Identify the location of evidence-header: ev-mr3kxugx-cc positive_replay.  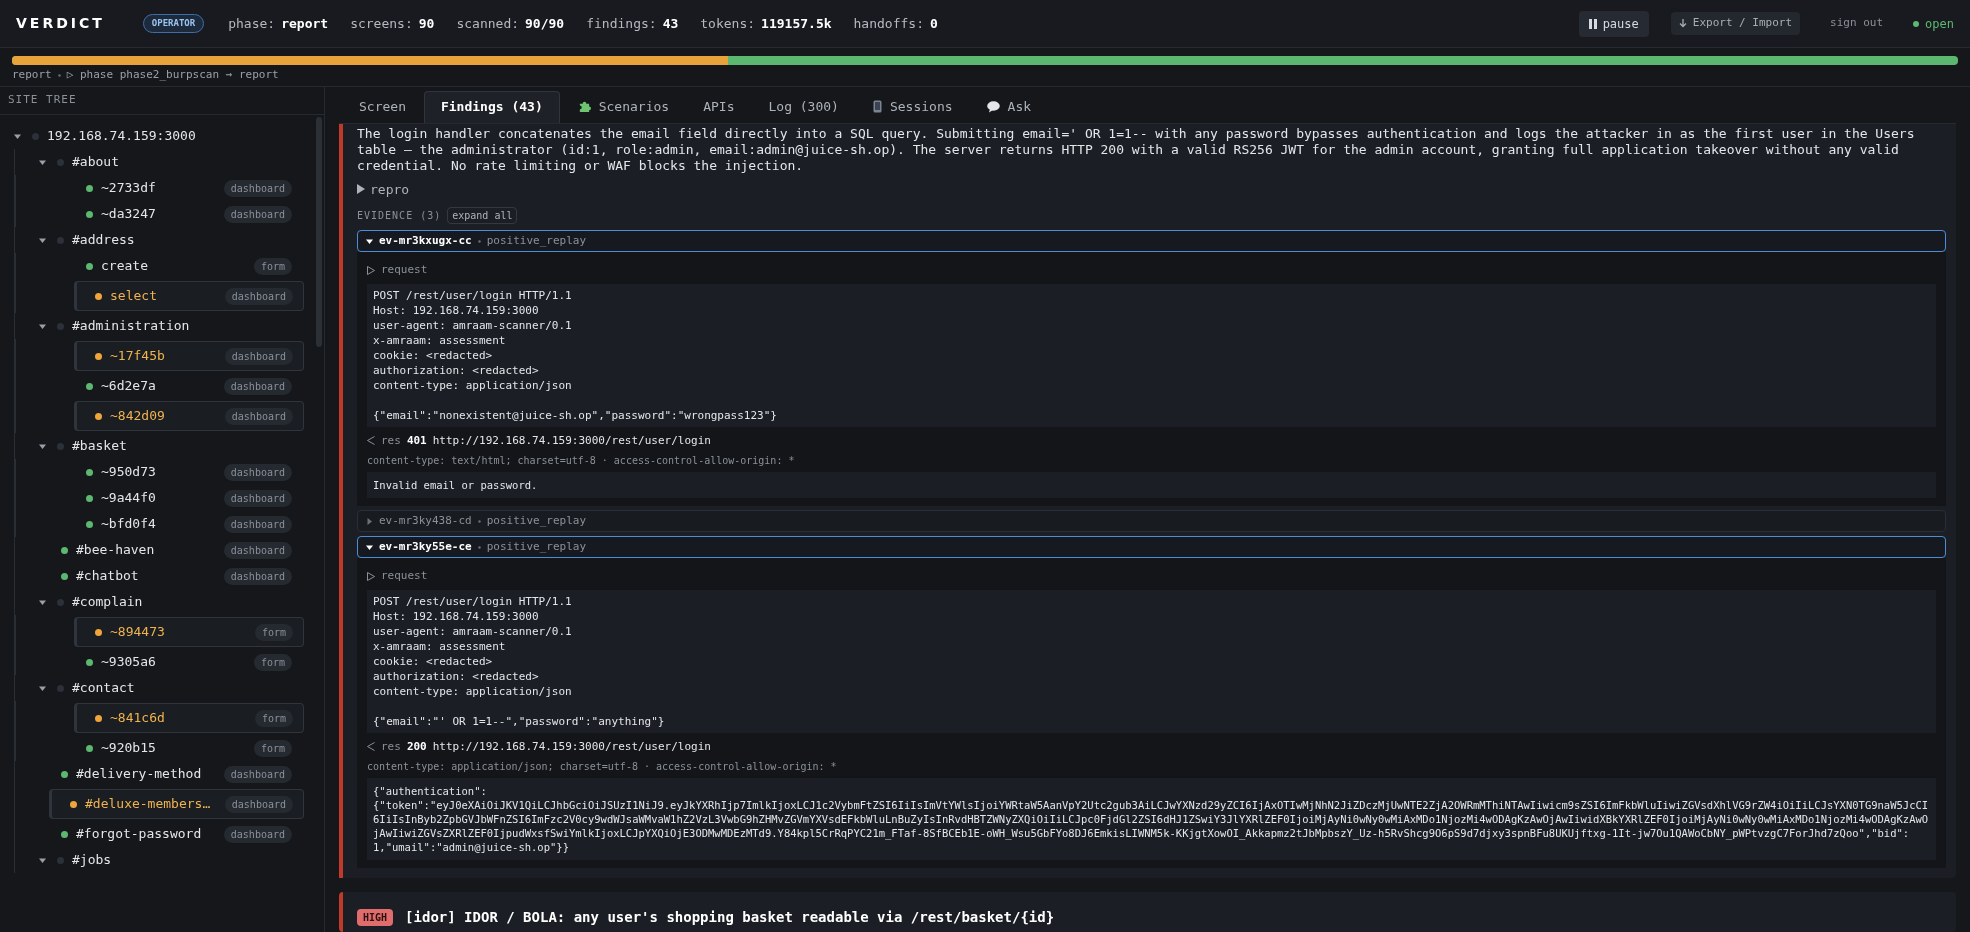
(1151, 241).